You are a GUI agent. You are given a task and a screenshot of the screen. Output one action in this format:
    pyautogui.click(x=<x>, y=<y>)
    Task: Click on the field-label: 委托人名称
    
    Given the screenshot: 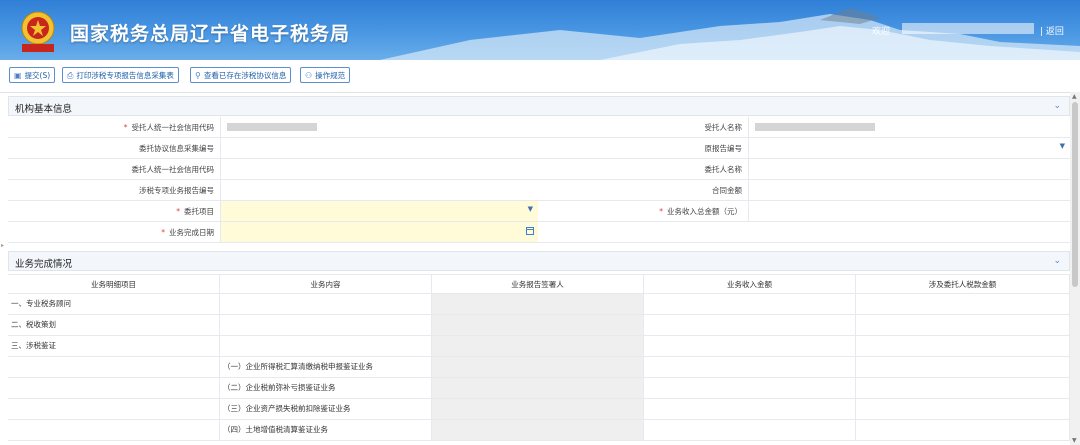 What is the action you would take?
    pyautogui.click(x=723, y=169)
    